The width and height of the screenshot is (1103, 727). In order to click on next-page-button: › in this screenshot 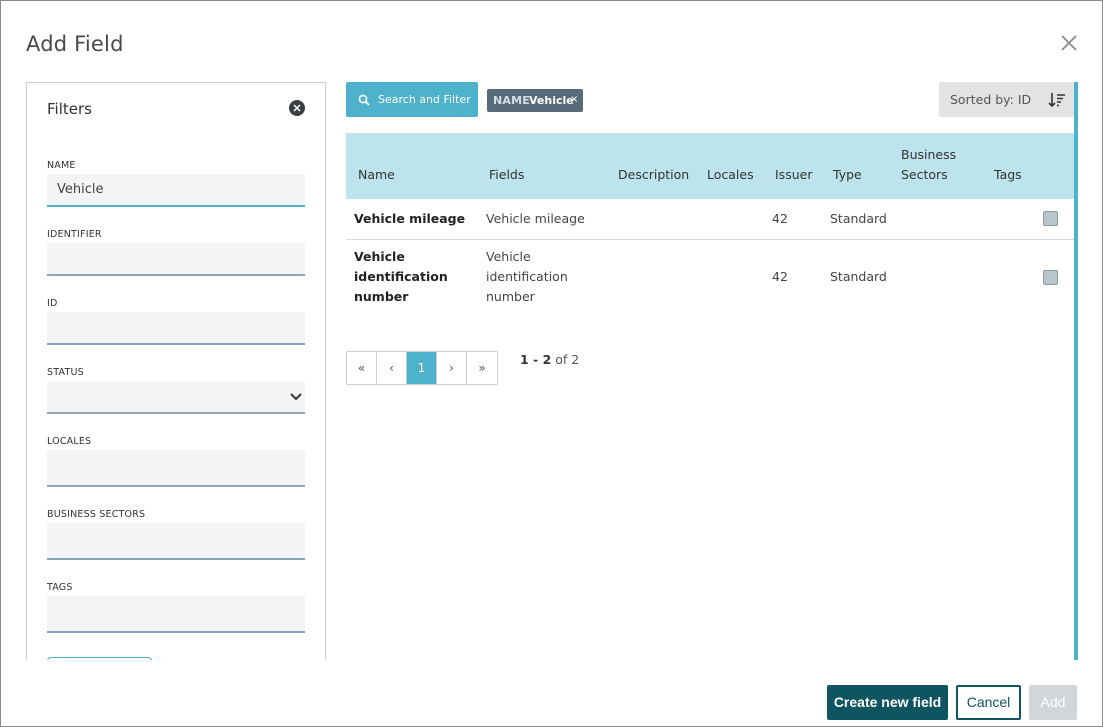, I will do `click(452, 368)`.